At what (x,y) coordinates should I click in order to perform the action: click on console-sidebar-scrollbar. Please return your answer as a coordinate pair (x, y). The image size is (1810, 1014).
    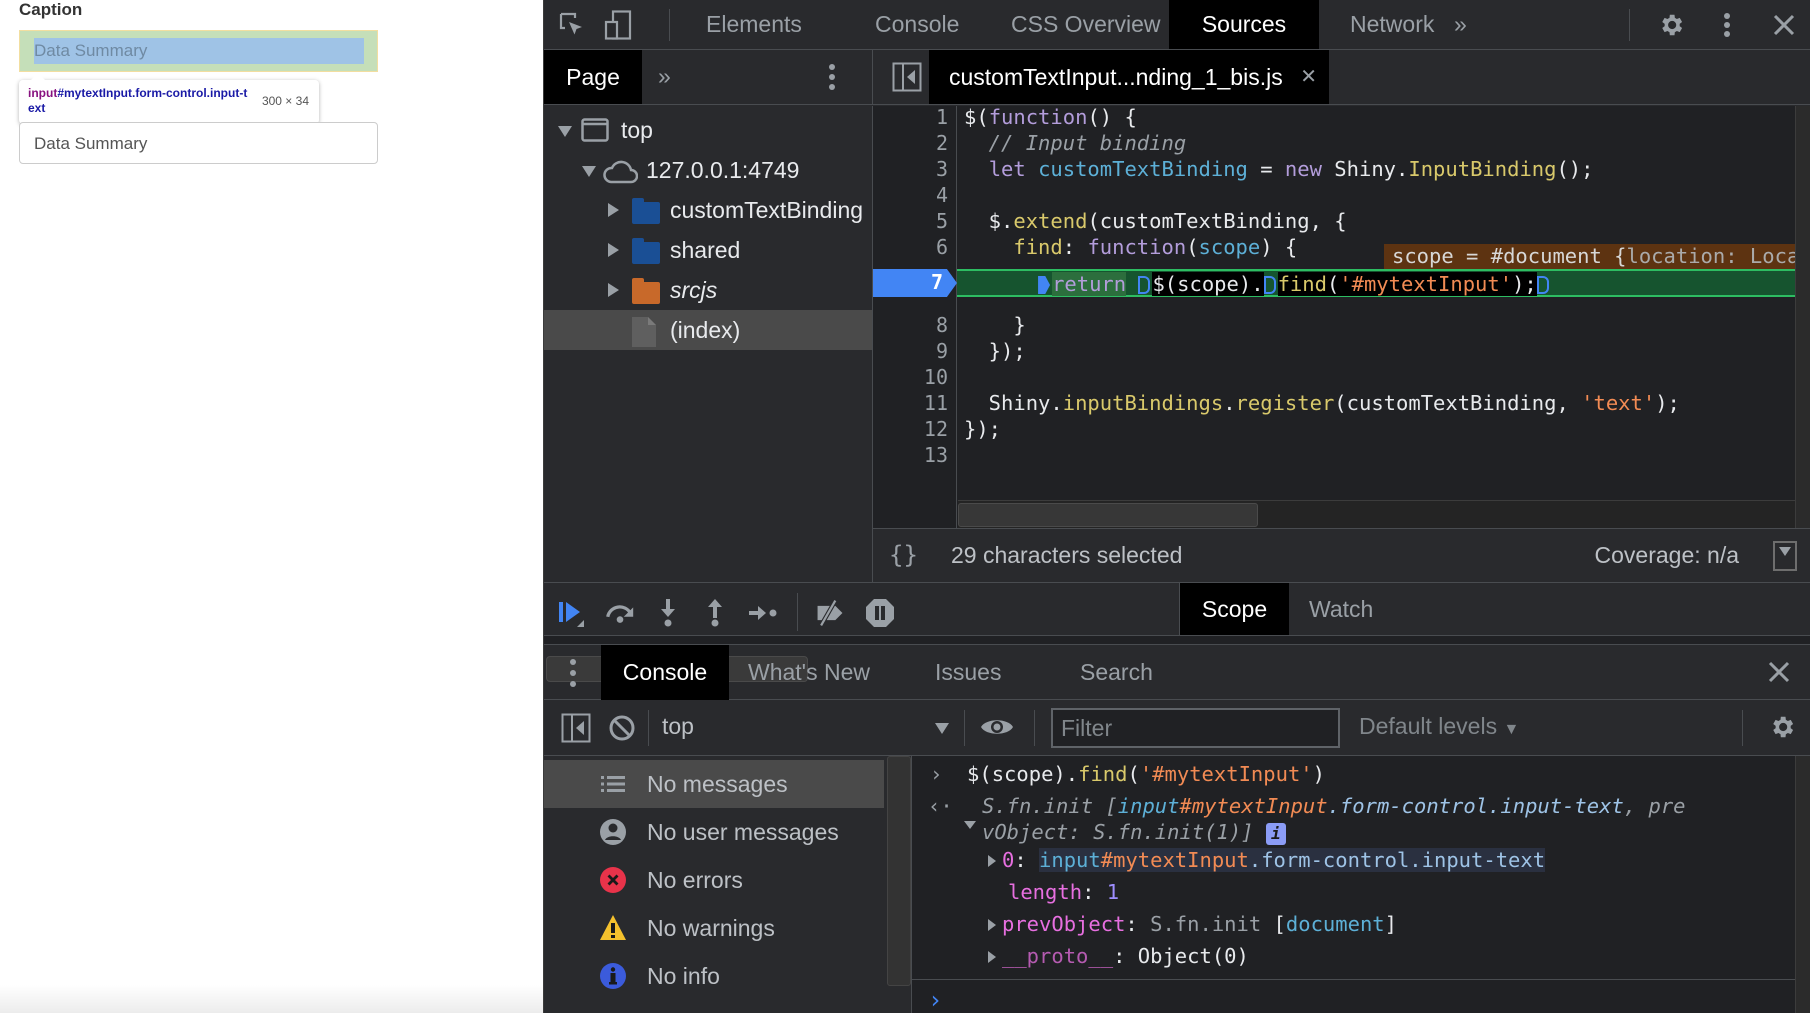
    Looking at the image, I should click on (899, 871).